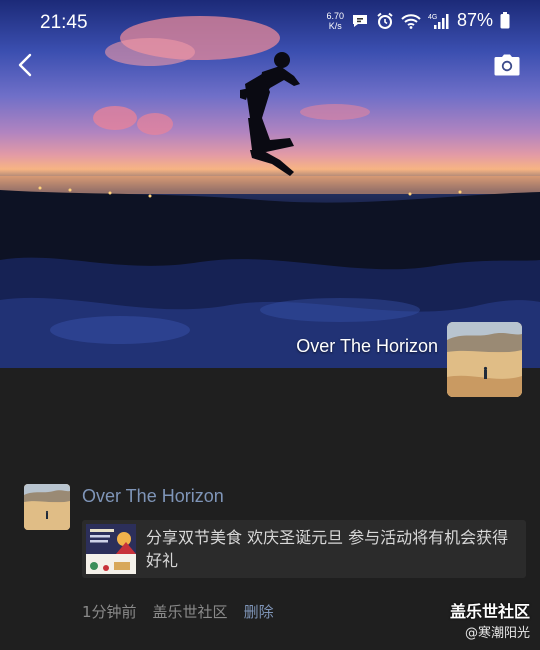 The height and width of the screenshot is (650, 540). I want to click on status-bar-right: 6.70 K/s 4G 87%, so click(418, 20).